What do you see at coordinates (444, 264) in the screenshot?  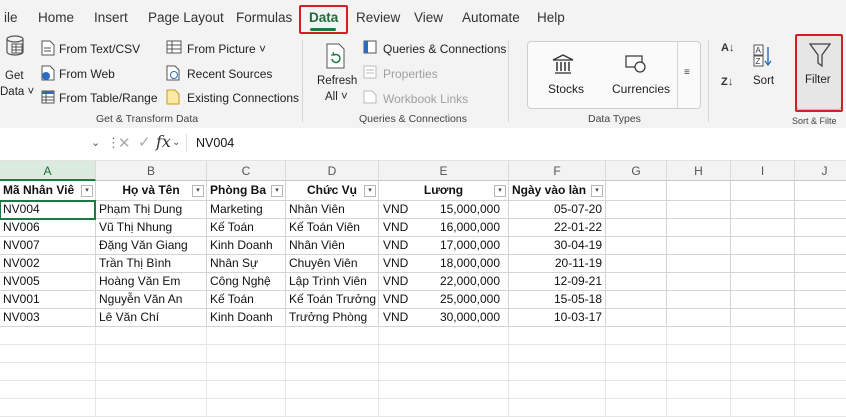 I see `cell-salary: VND 18,000,000` at bounding box center [444, 264].